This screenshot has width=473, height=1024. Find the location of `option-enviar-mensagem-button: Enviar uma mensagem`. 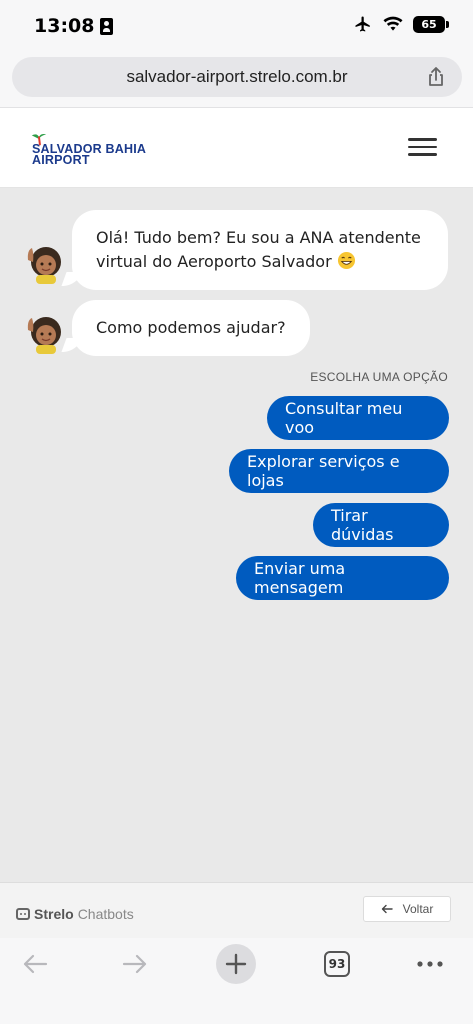

option-enviar-mensagem-button: Enviar uma mensagem is located at coordinates (342, 578).